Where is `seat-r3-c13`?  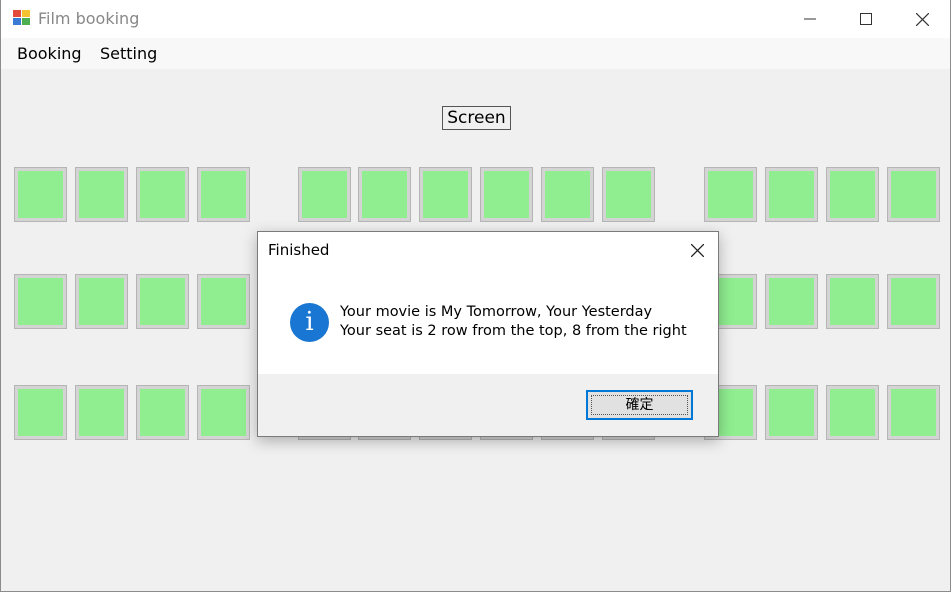 seat-r3-c13 is located at coordinates (852, 412).